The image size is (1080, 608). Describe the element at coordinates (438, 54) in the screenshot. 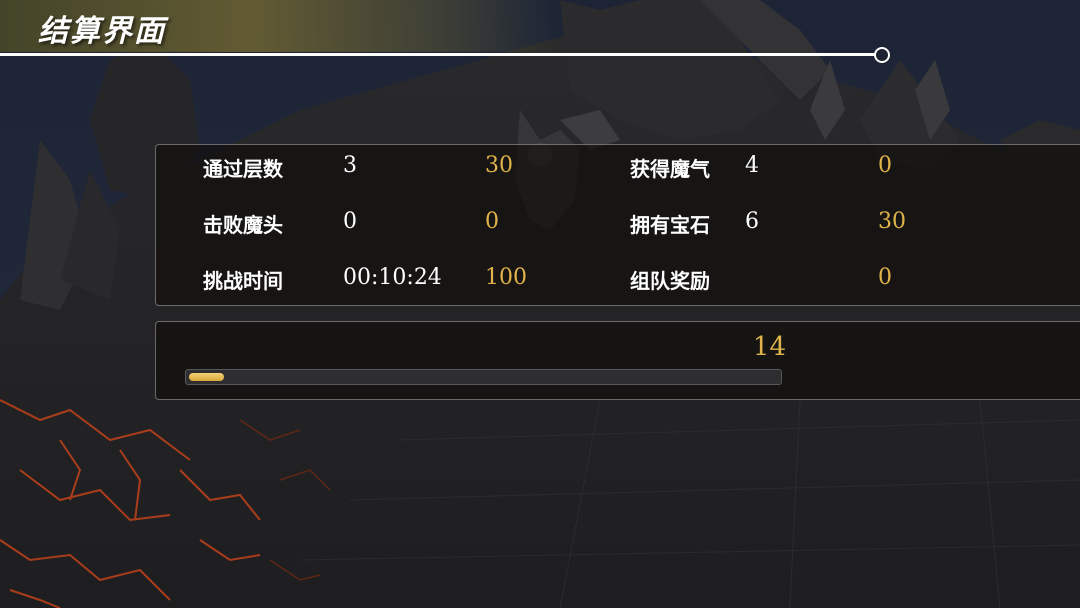

I see `title-underline` at that location.